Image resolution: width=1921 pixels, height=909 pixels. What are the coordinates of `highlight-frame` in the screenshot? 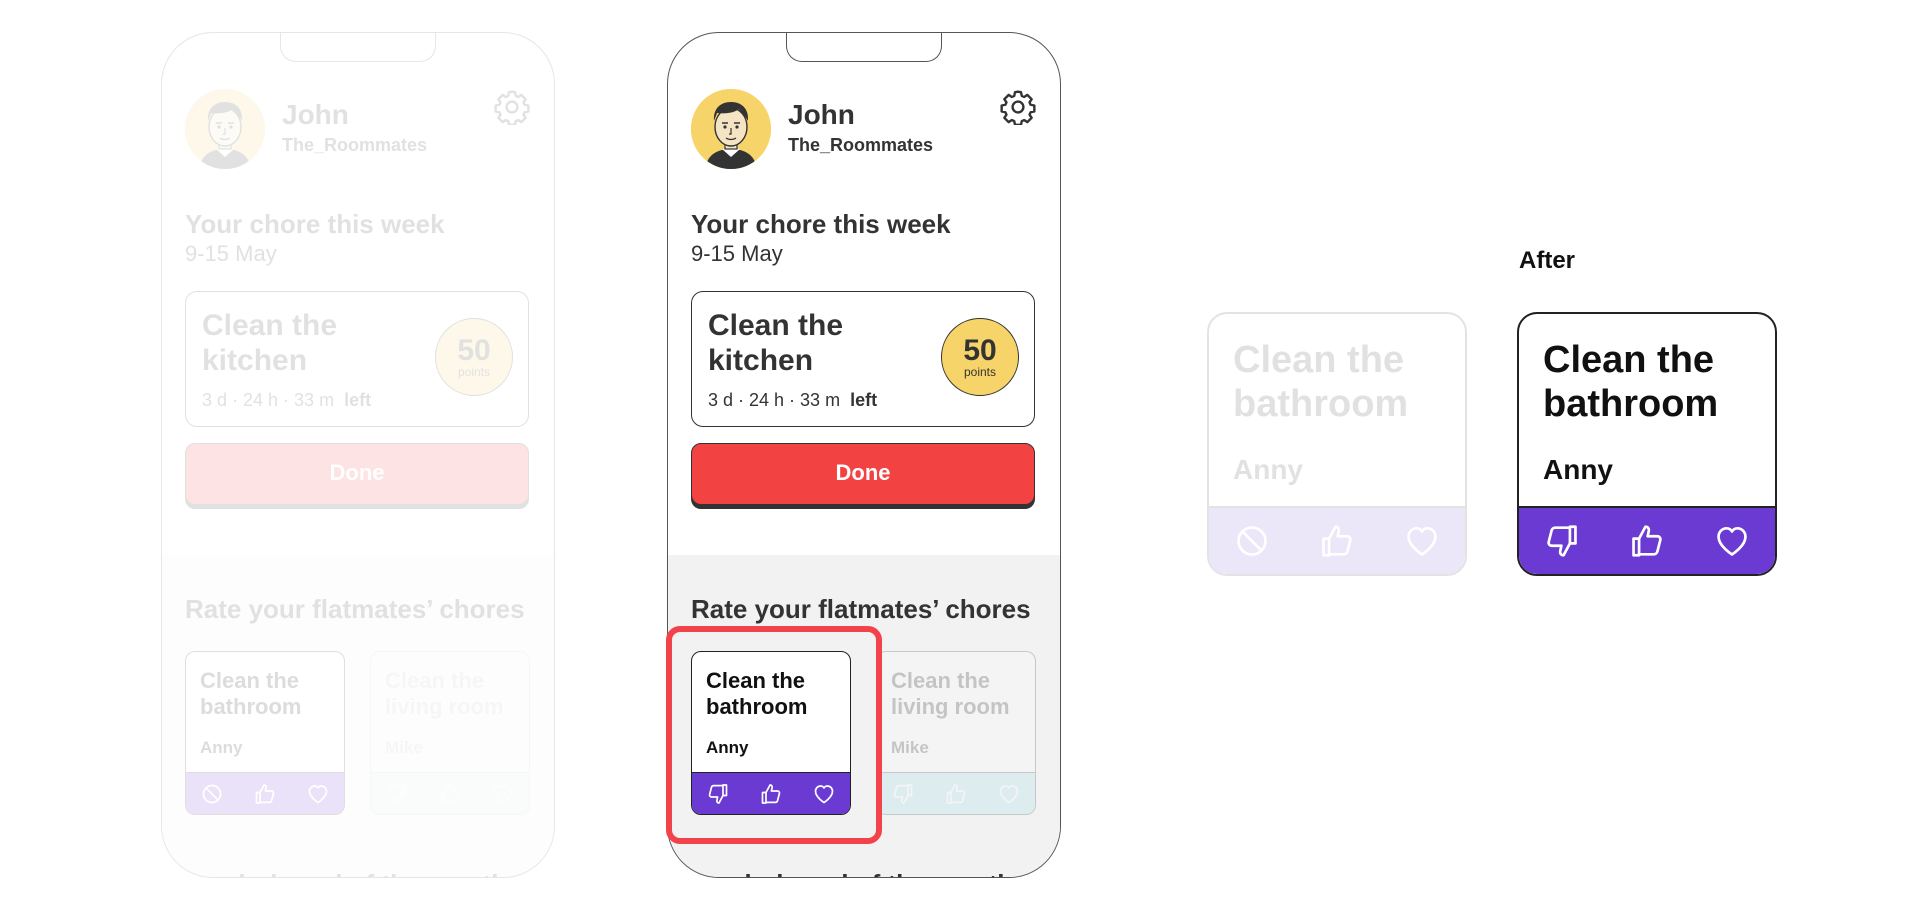 It's located at (774, 735).